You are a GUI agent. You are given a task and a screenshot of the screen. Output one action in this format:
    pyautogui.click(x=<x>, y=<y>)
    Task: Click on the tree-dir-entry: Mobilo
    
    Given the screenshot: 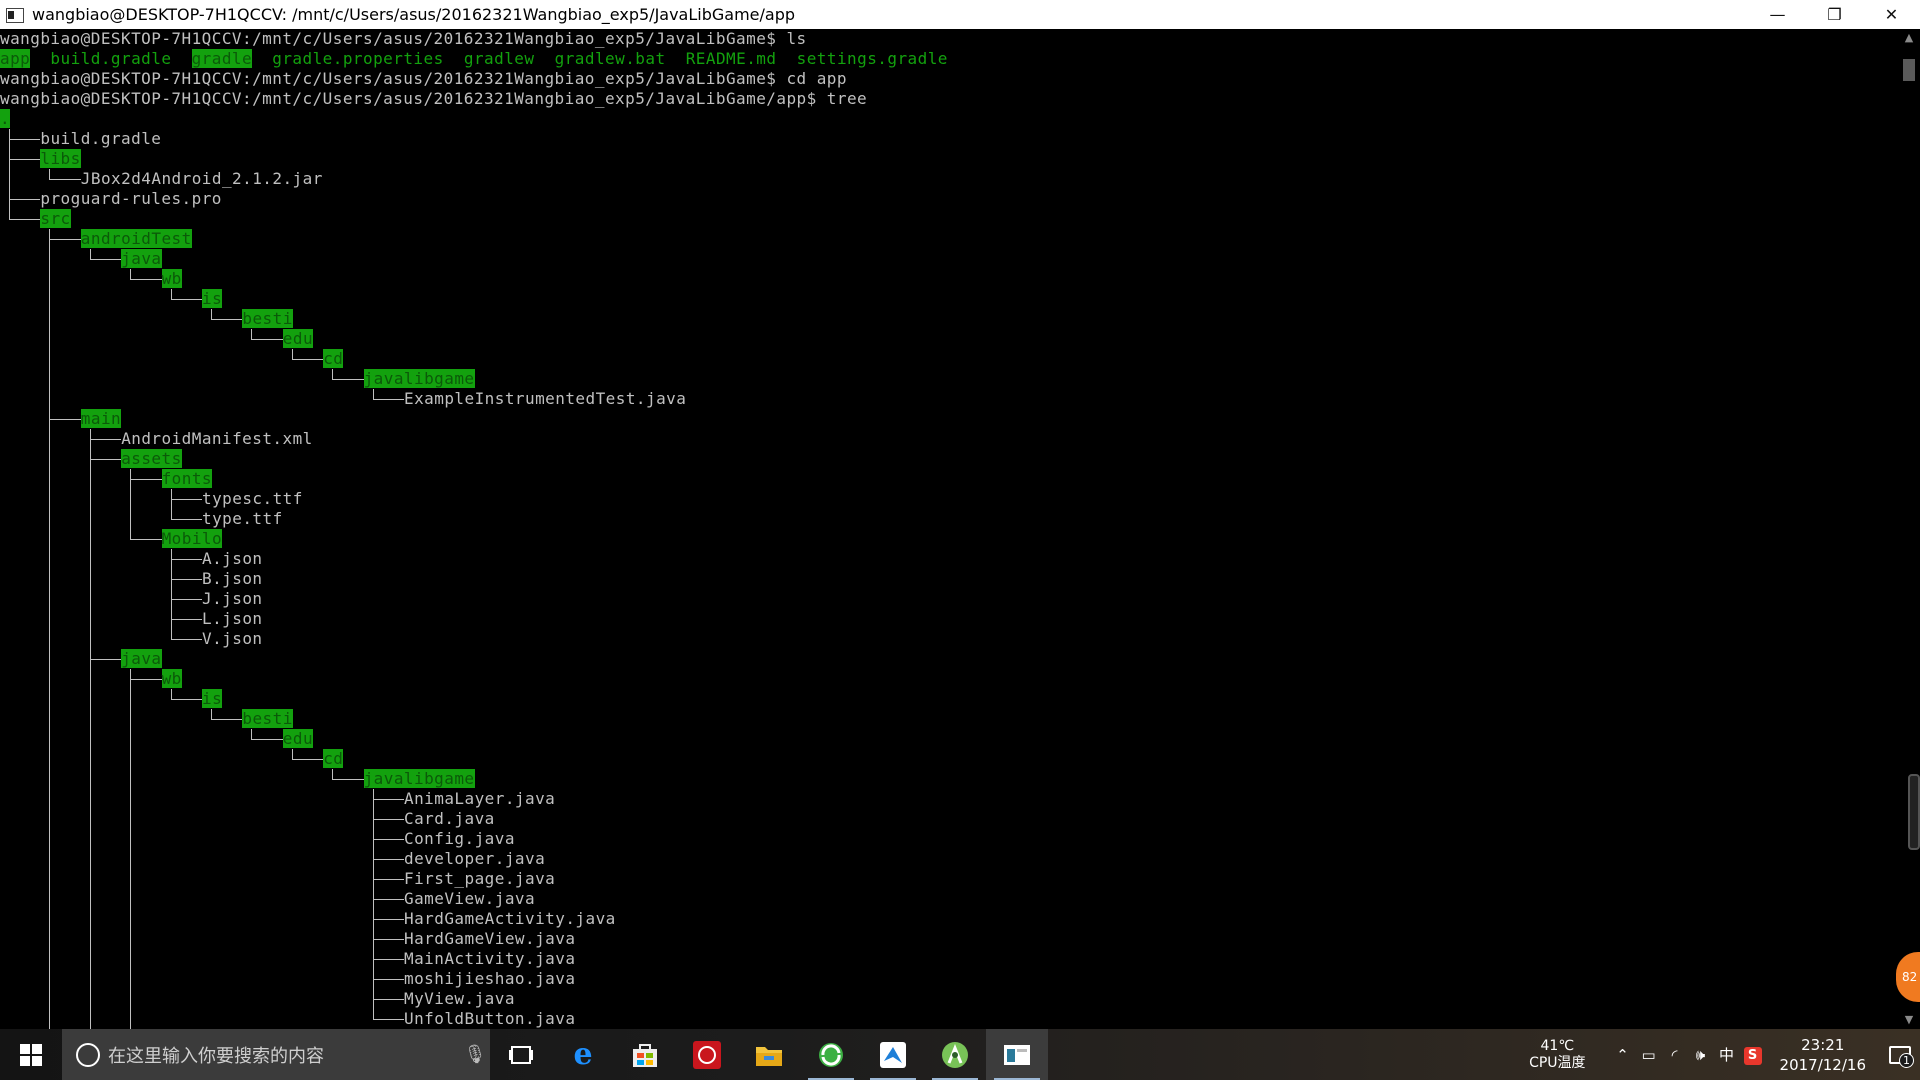 What is the action you would take?
    pyautogui.click(x=192, y=539)
    